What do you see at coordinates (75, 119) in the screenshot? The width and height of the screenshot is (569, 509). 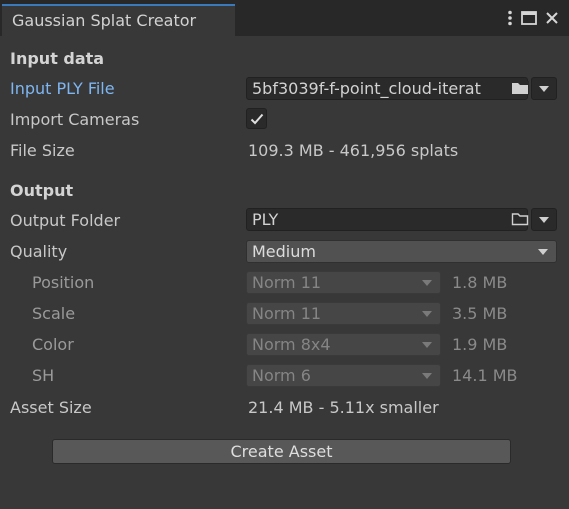 I see `import-cameras-label: Import Cameras` at bounding box center [75, 119].